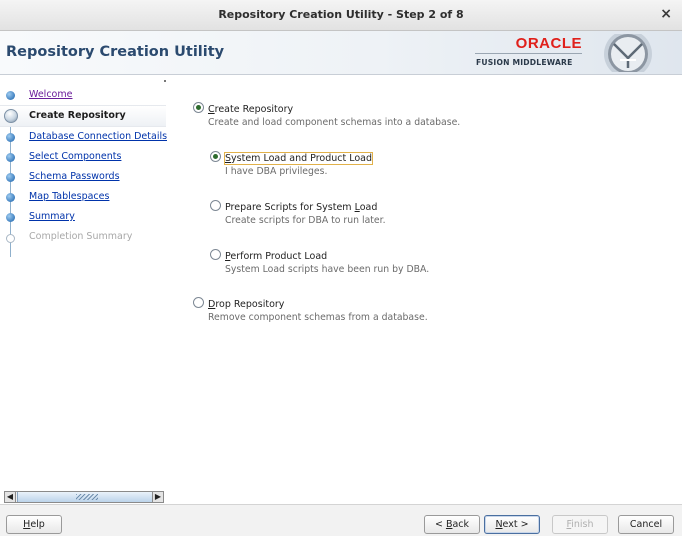 Image resolution: width=682 pixels, height=536 pixels. What do you see at coordinates (276, 171) in the screenshot?
I see `option-description: I have DBA privileges.` at bounding box center [276, 171].